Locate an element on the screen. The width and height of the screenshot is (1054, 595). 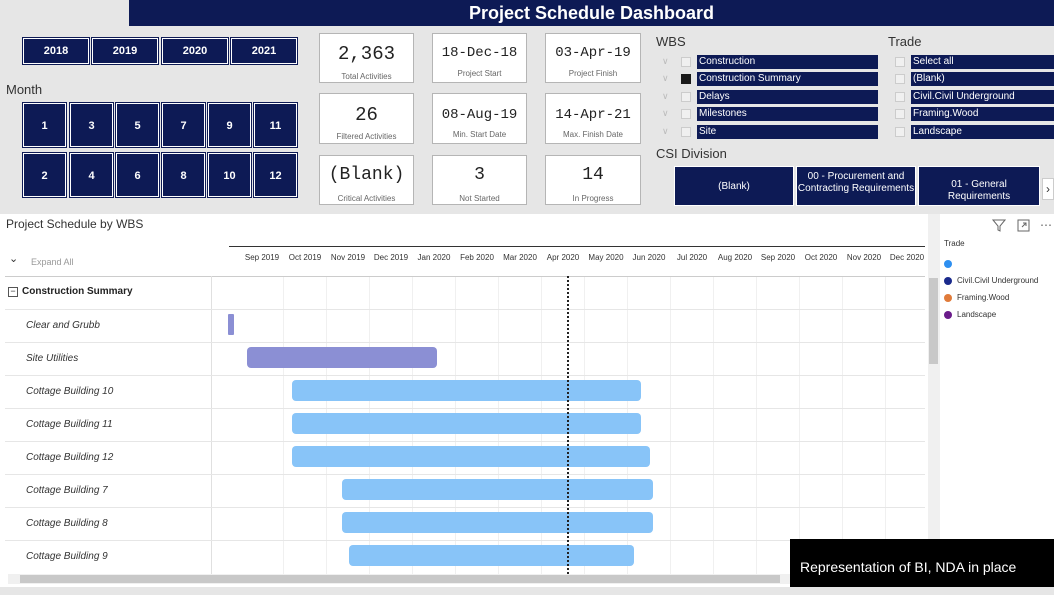
timeline-tick: Apr 2020 is located at coordinates (563, 257).